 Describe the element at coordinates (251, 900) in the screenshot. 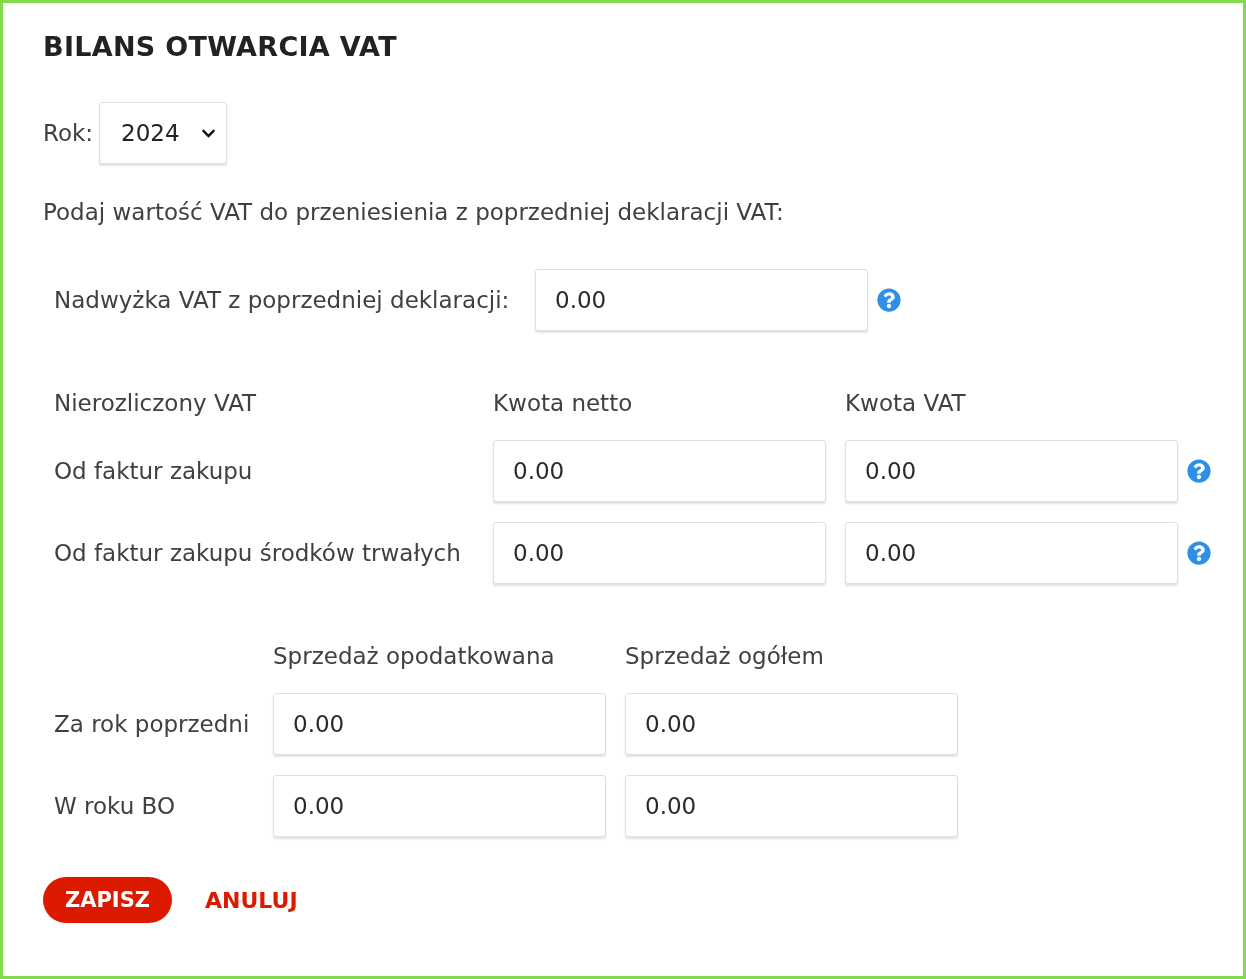

I see `cancel-link: ANULUJ` at that location.